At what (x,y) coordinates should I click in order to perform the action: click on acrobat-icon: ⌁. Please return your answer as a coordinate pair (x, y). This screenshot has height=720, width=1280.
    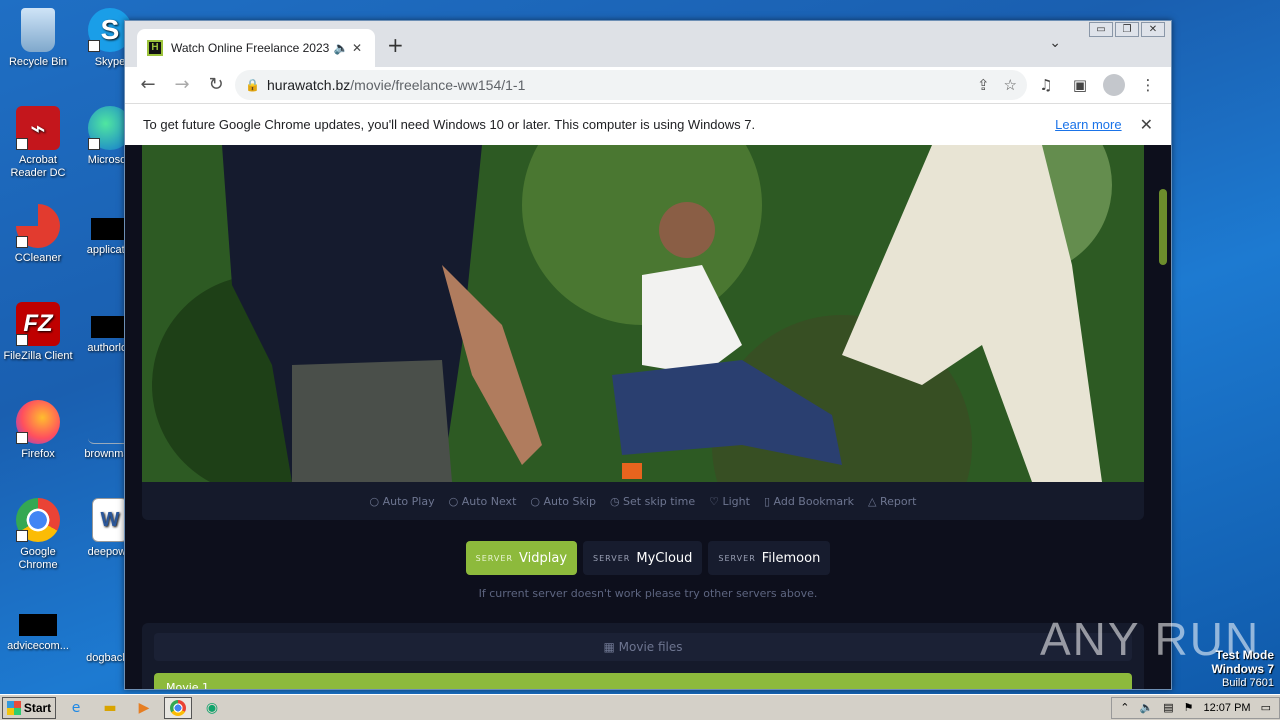
    Looking at the image, I should click on (38, 128).